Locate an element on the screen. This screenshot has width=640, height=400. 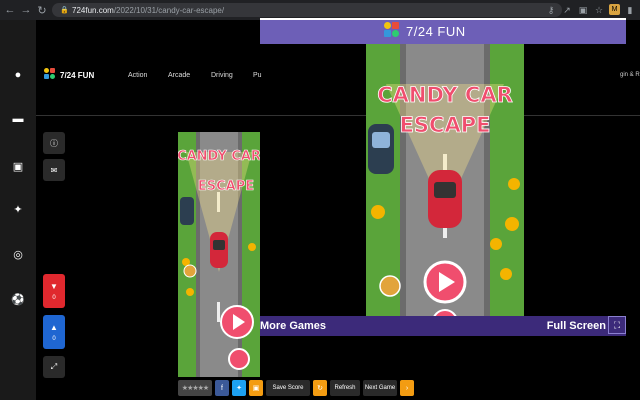
game-frame: CANDY CAR ESCAPE is located at coordinates (219, 254).